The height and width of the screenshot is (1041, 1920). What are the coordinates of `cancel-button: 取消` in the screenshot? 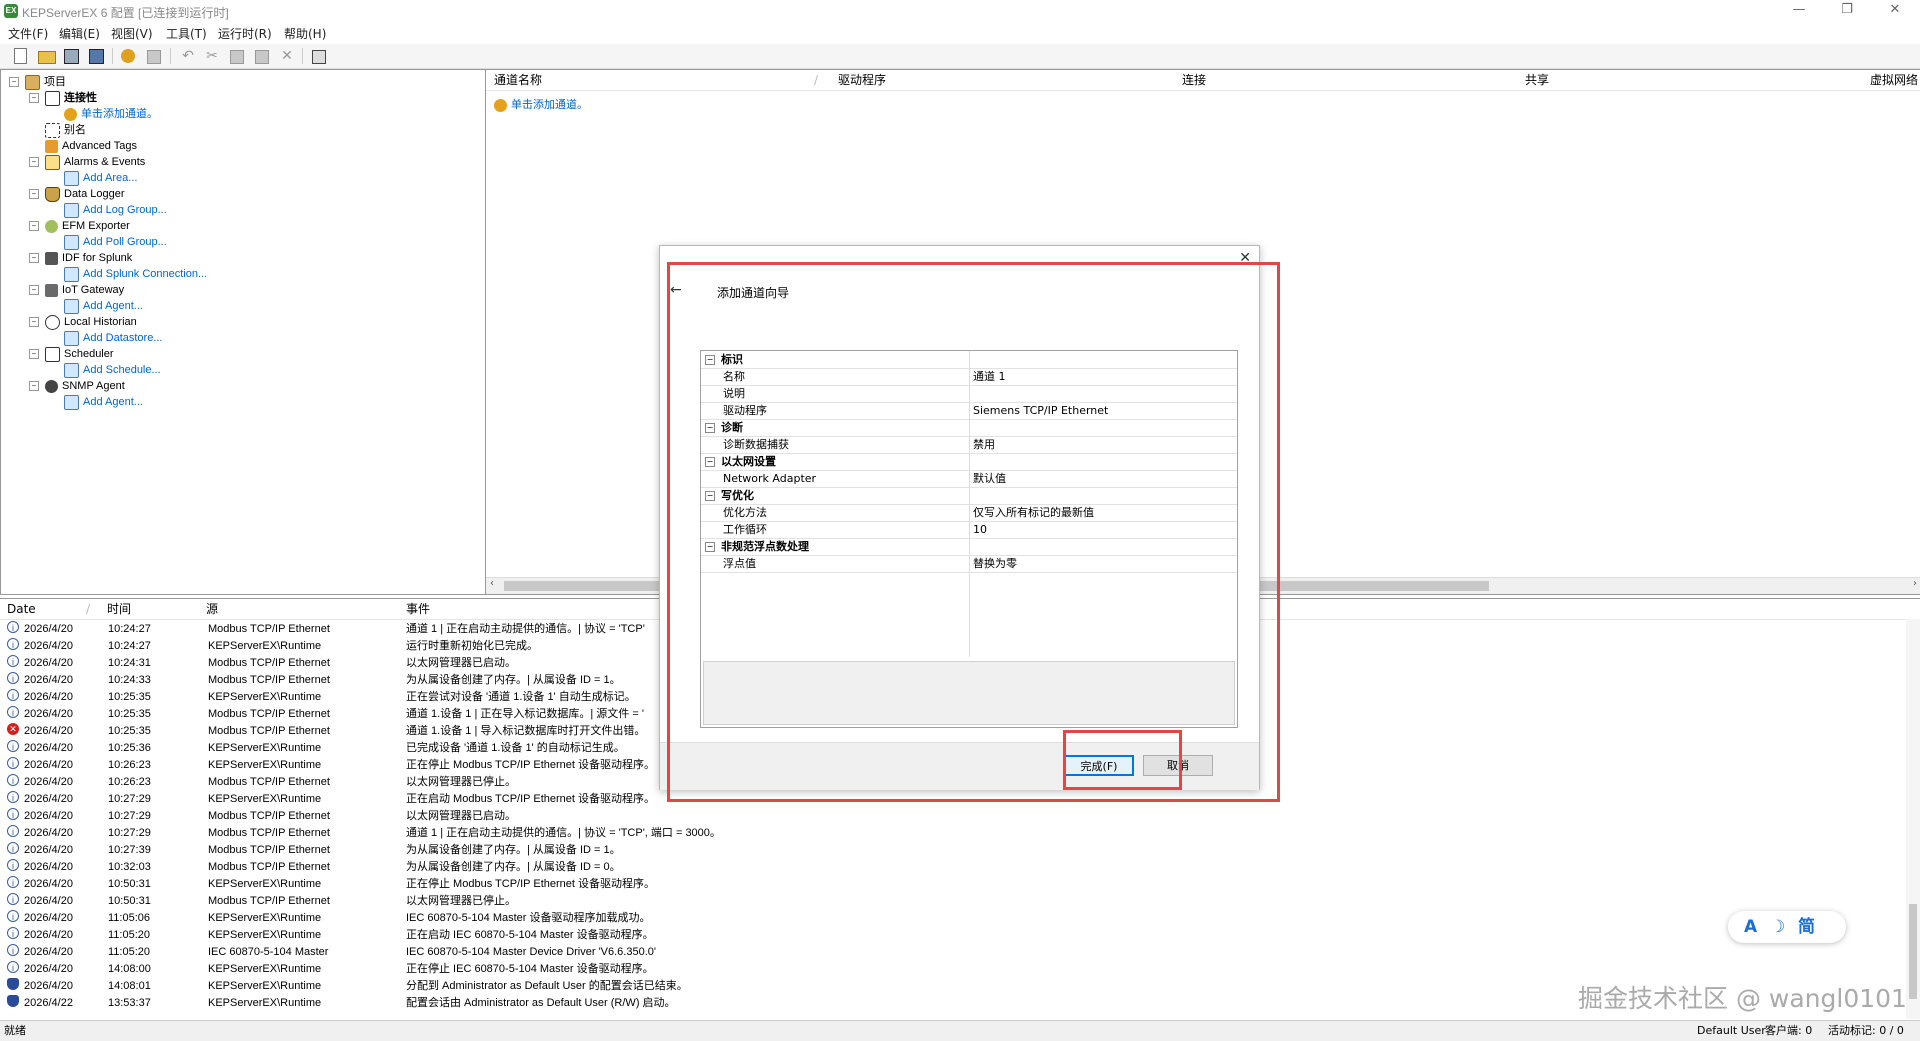 It's located at (1178, 765).